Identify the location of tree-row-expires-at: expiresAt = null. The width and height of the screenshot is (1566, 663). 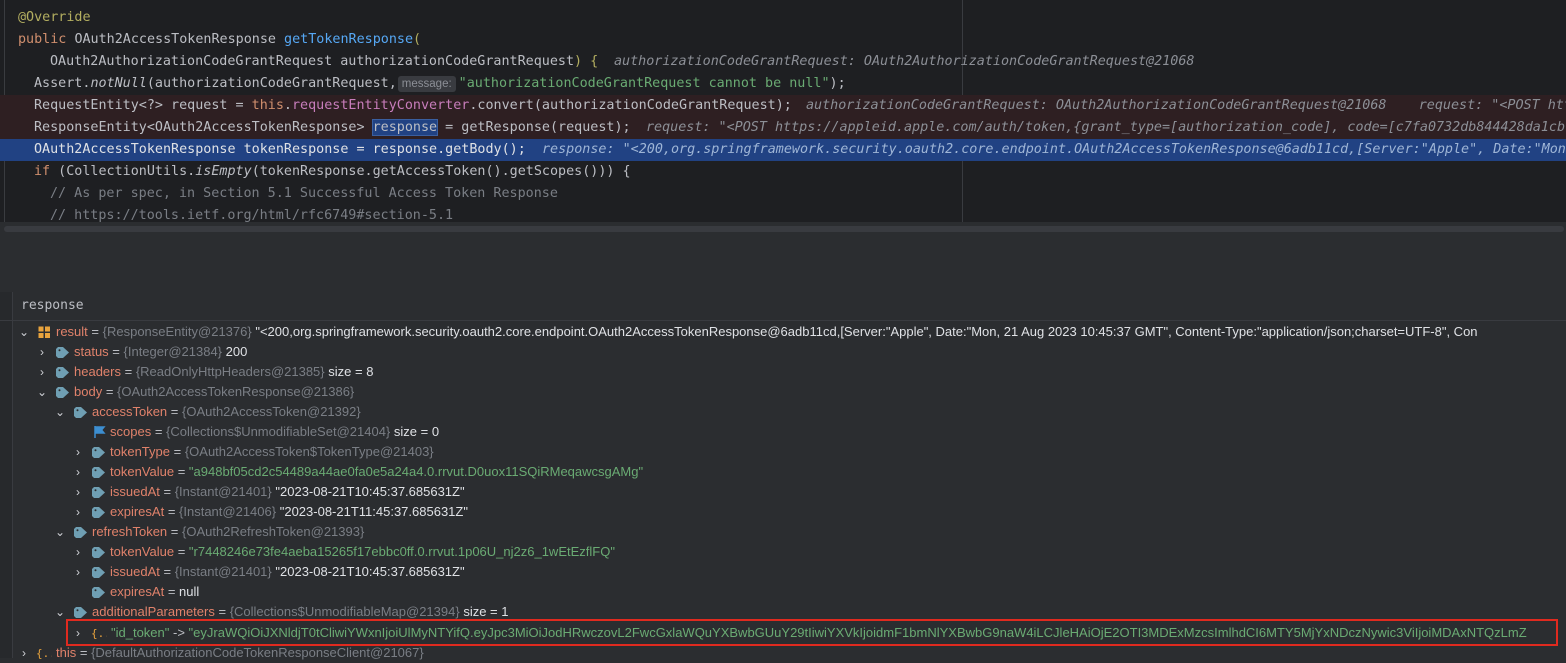
(783, 592).